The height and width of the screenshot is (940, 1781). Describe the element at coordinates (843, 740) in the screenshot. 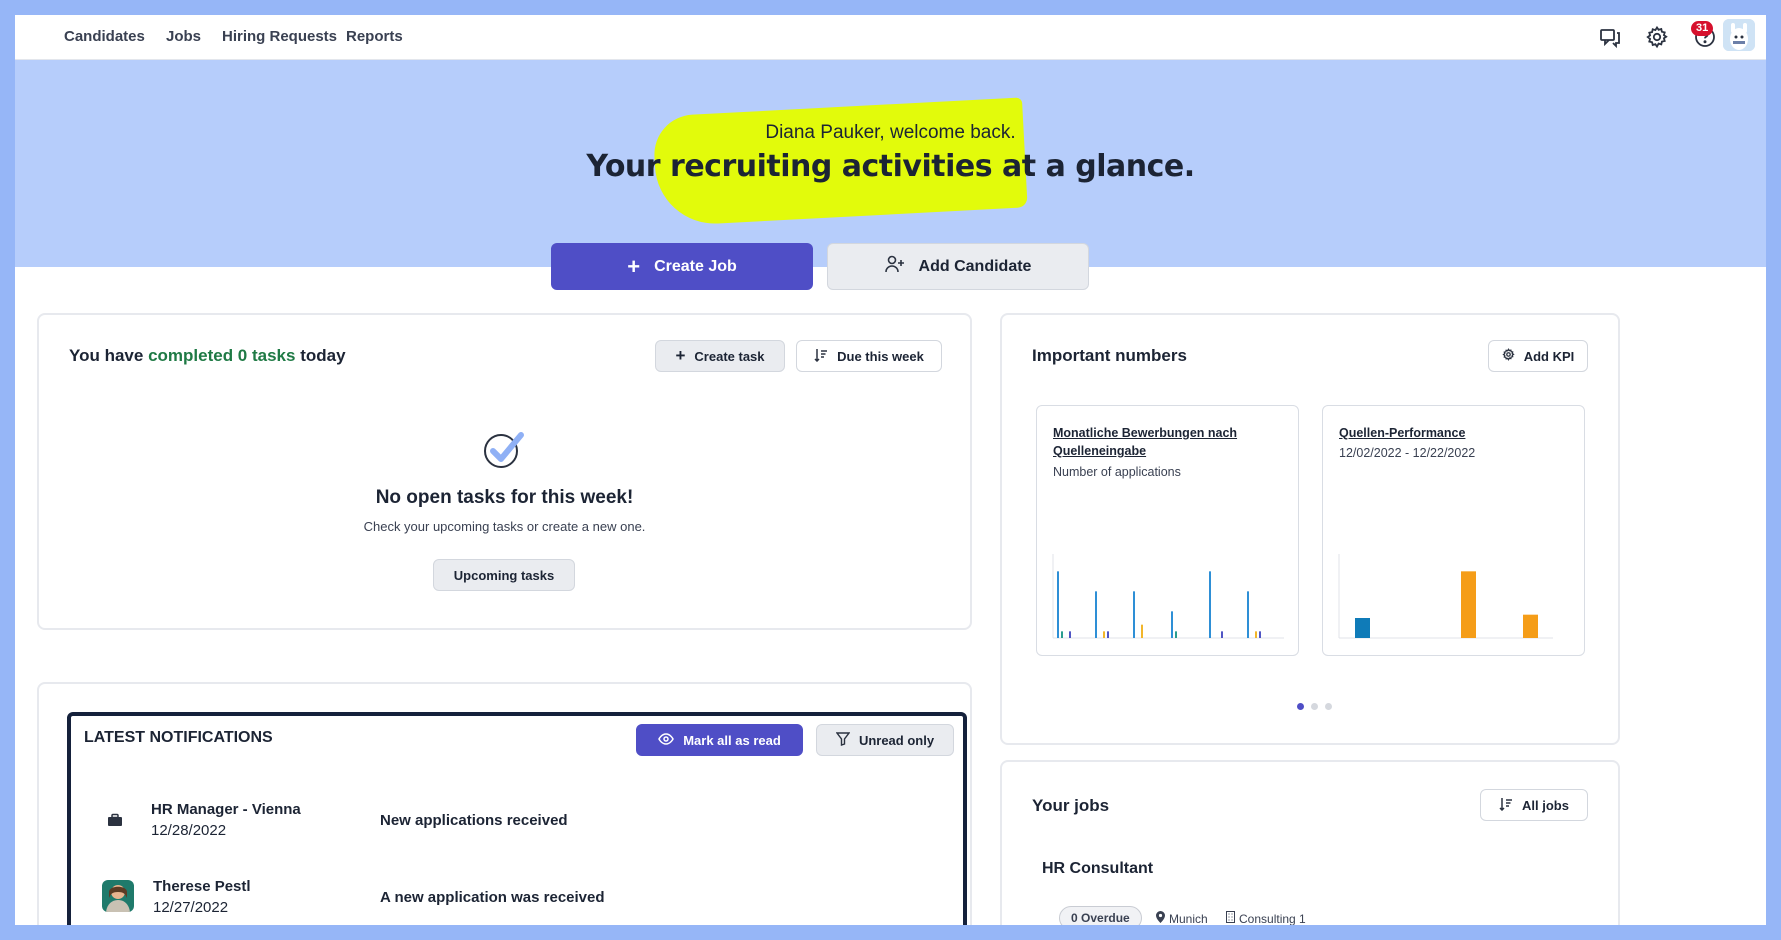

I see `filter-icon` at that location.